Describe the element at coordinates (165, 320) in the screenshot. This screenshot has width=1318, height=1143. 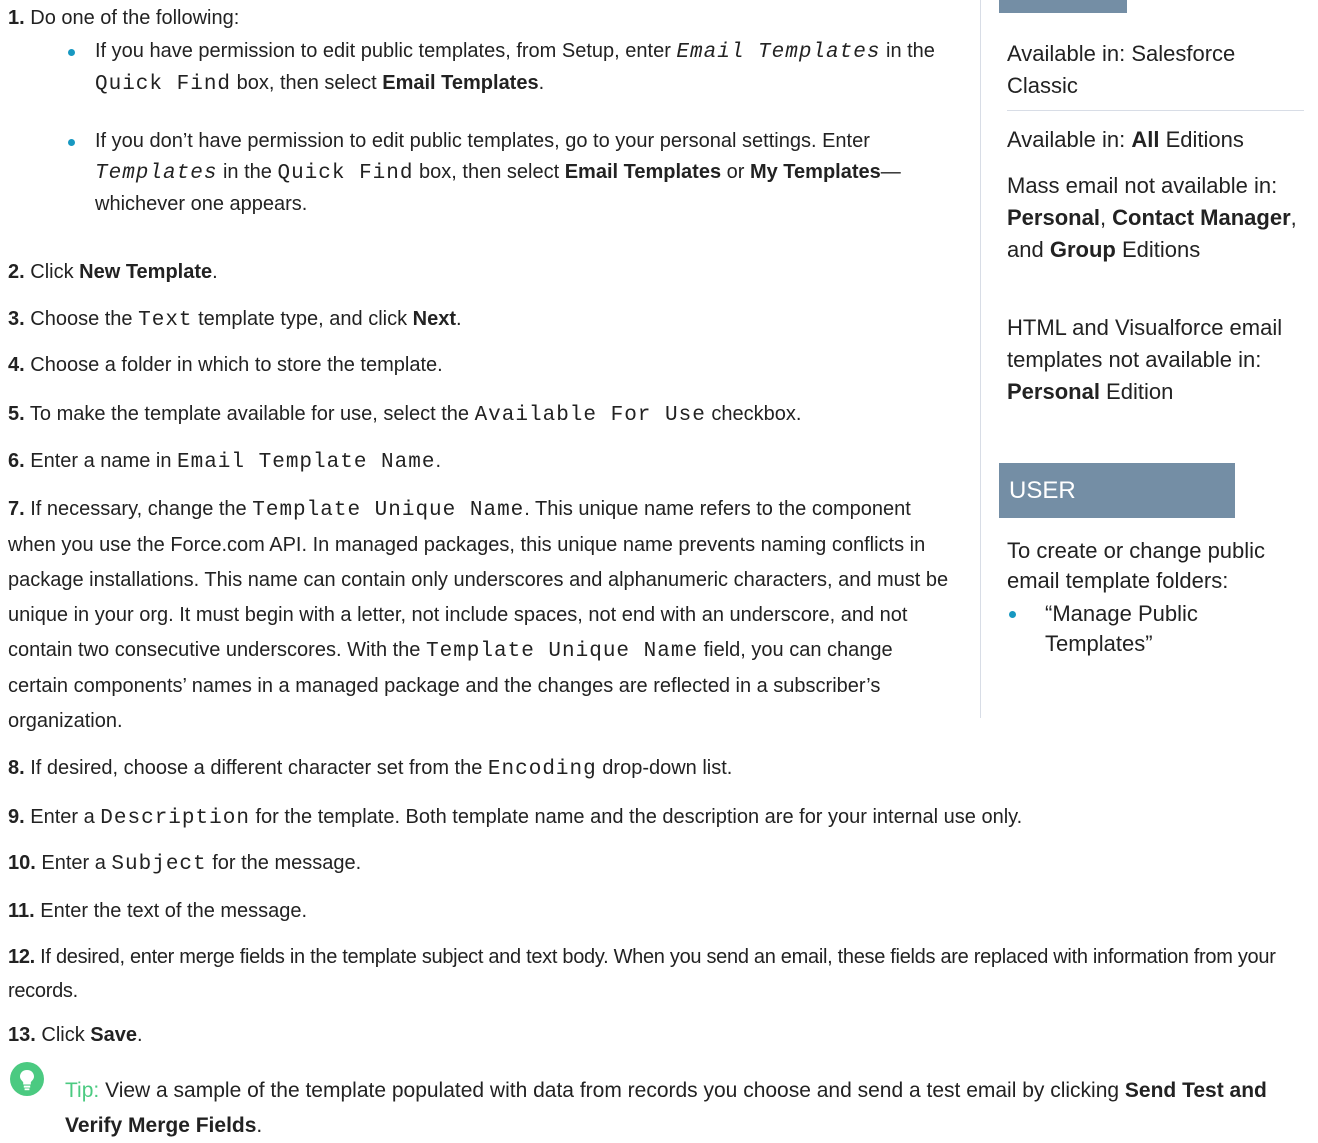
I see `code-text: Text` at that location.